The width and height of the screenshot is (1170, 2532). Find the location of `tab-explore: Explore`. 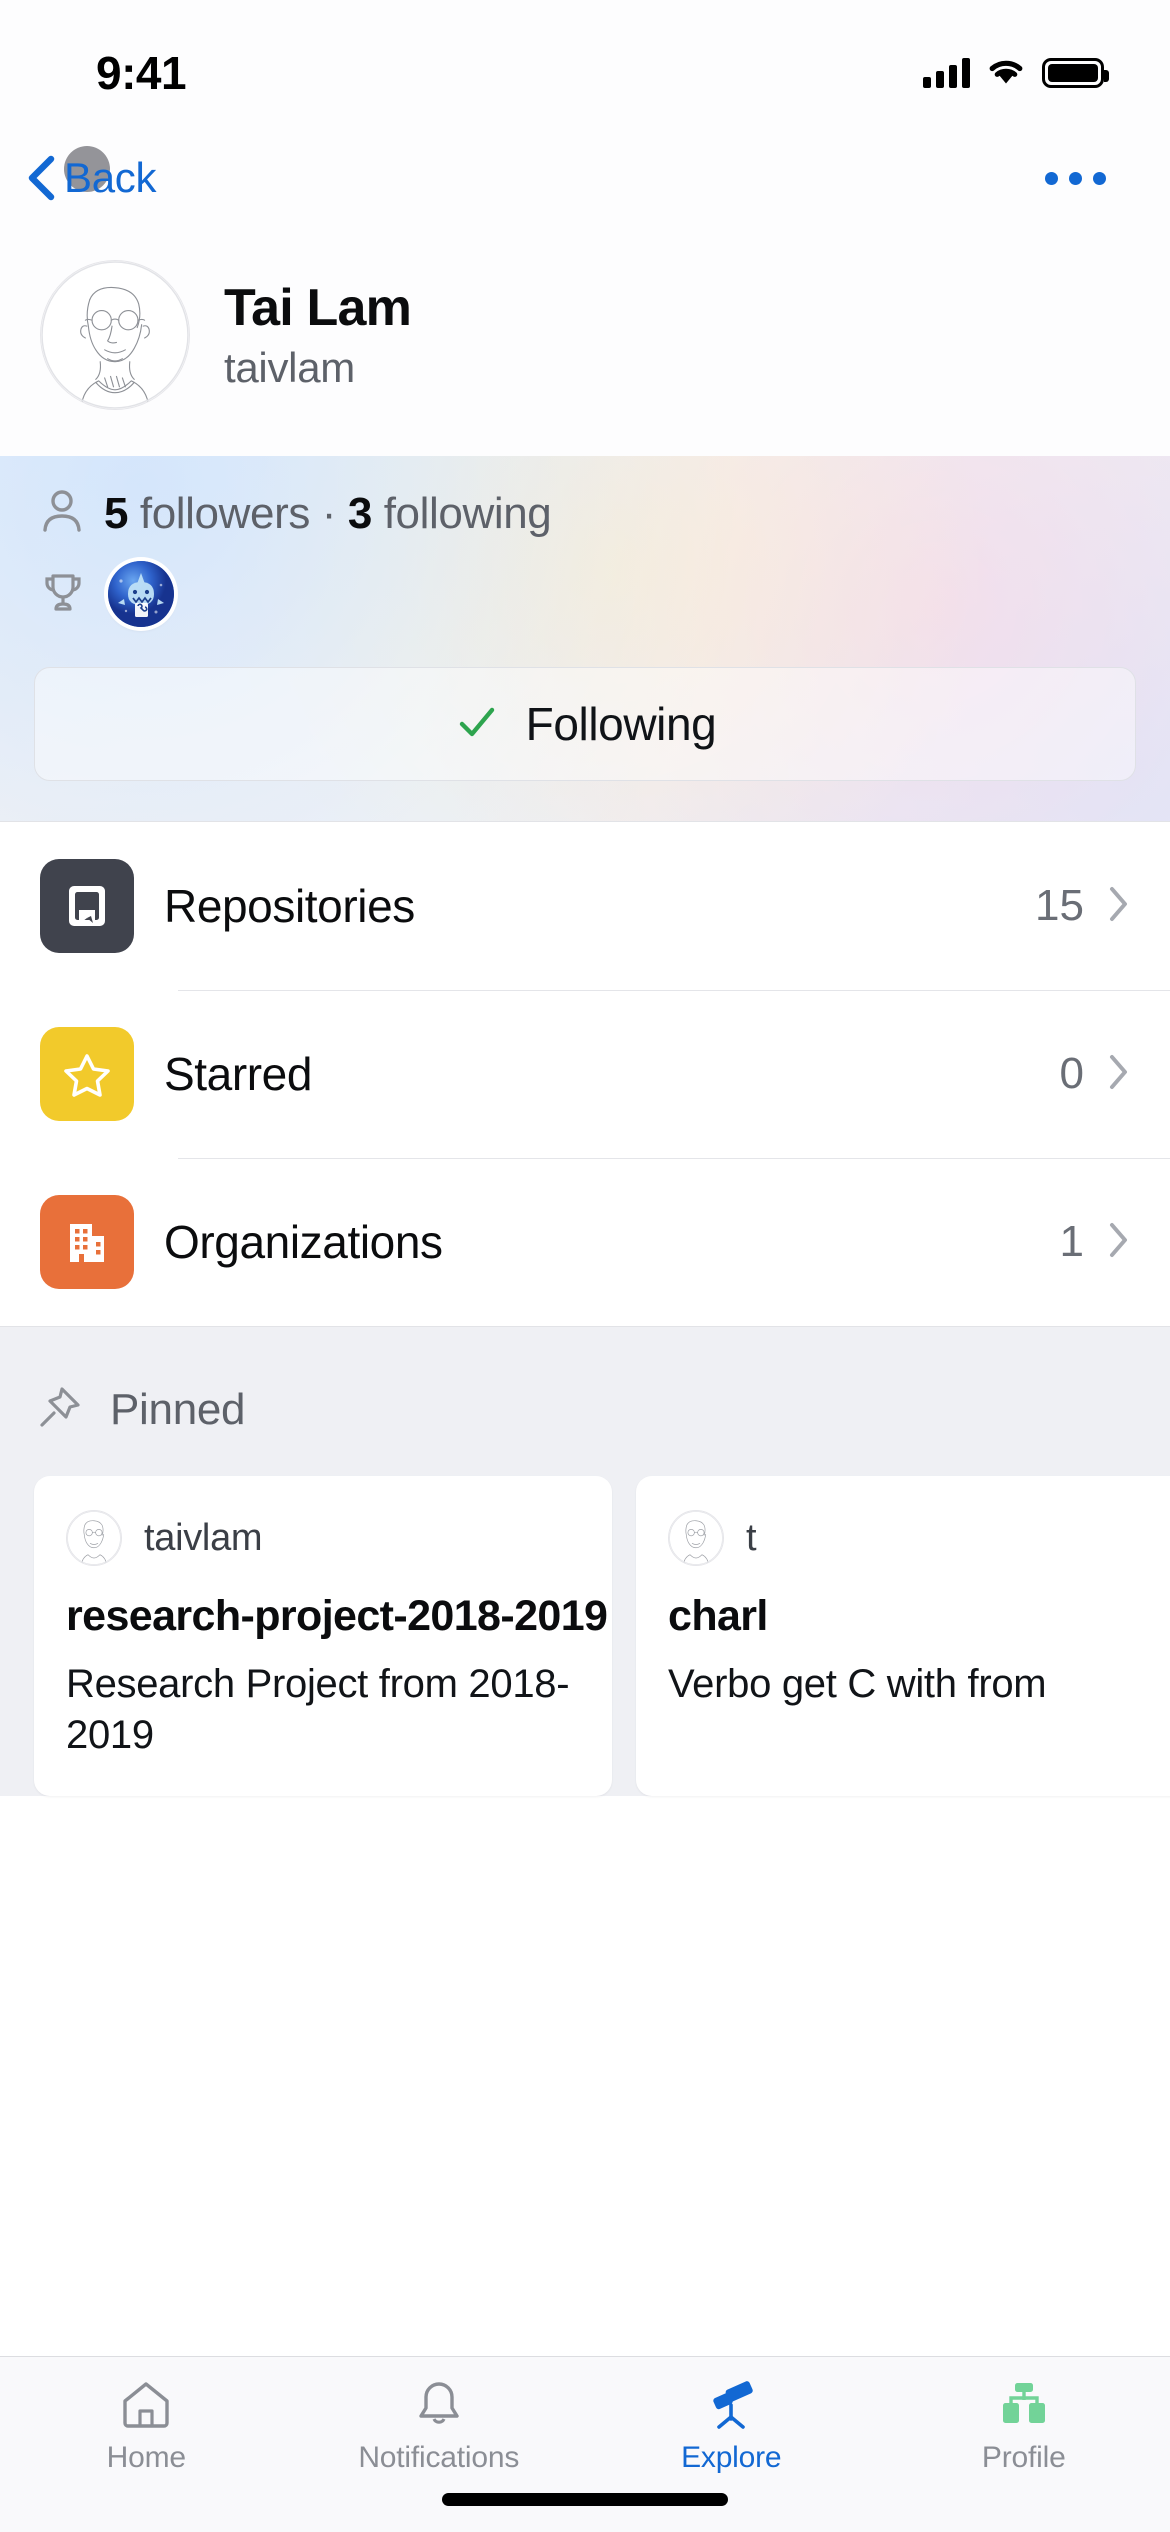

tab-explore: Explore is located at coordinates (731, 2425).